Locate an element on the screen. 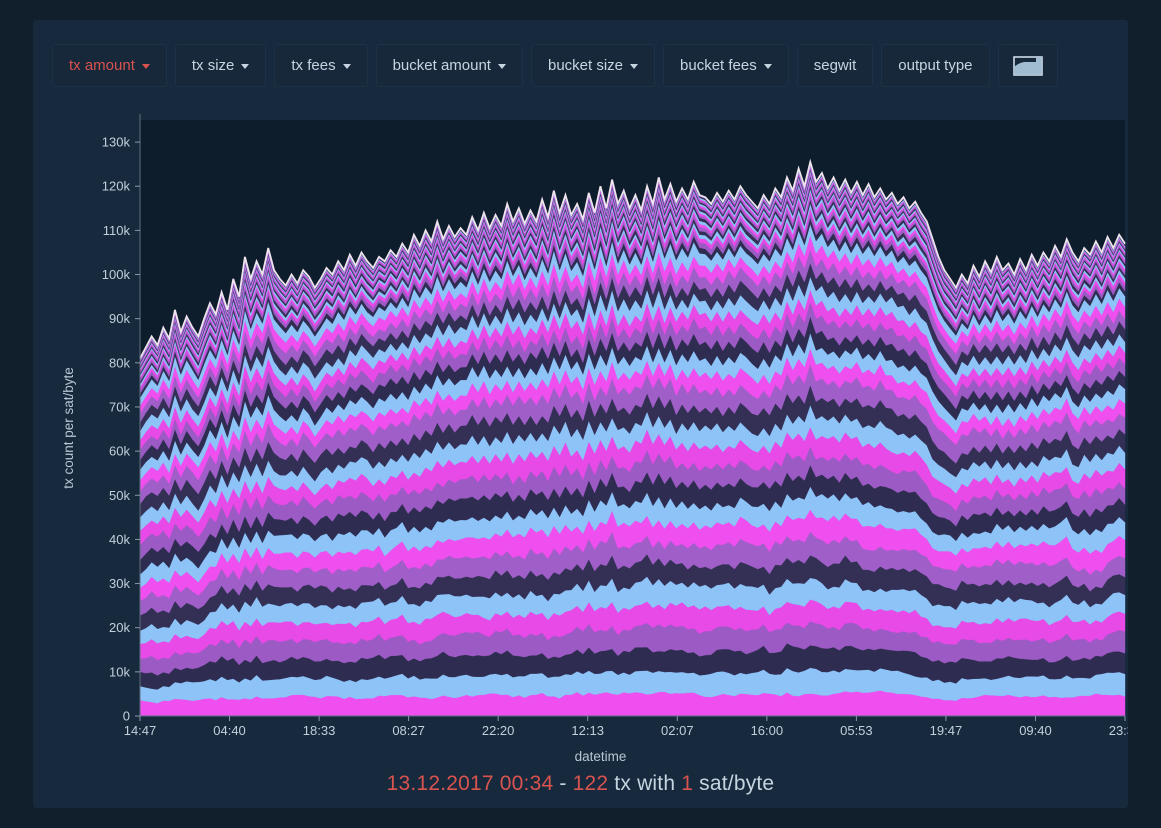  y-tick-label: 10k is located at coordinates (119, 671).